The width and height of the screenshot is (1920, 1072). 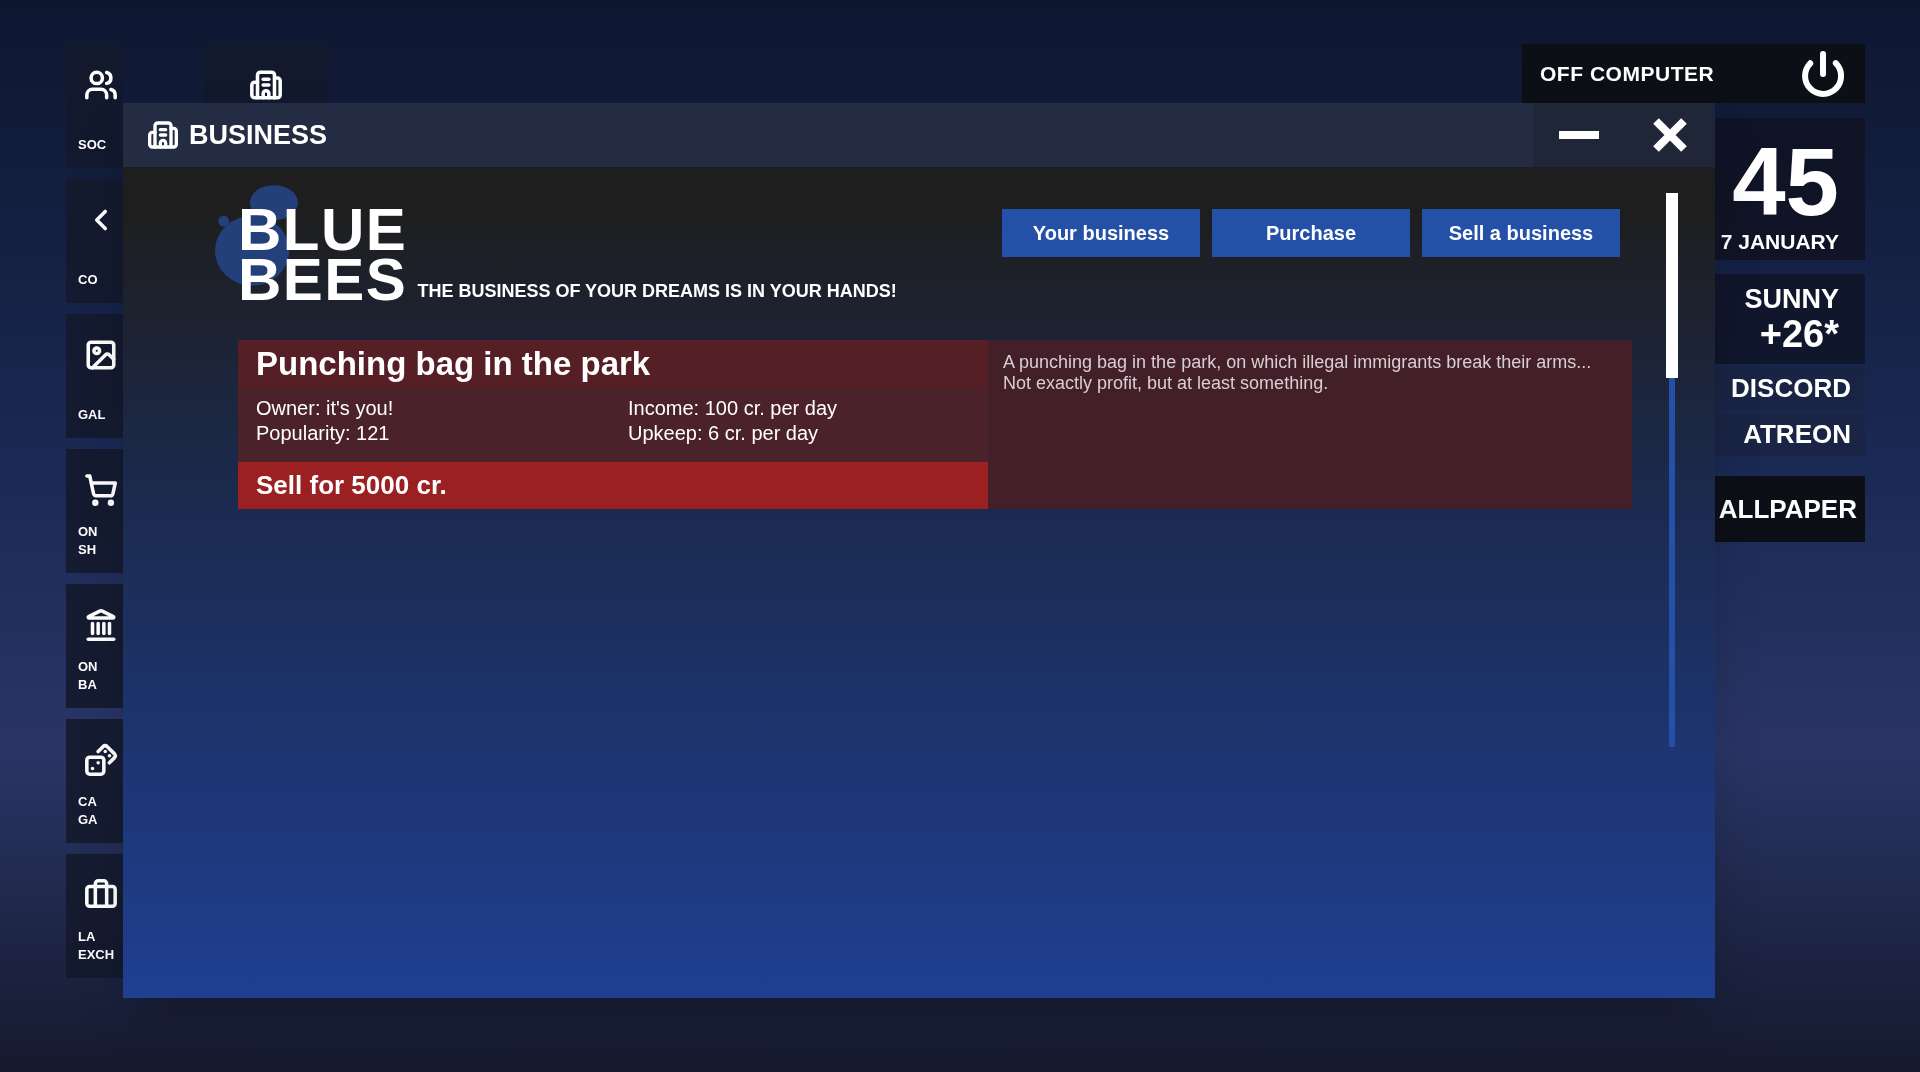 I want to click on clock-date: 7 JANUARY, so click(x=1779, y=242).